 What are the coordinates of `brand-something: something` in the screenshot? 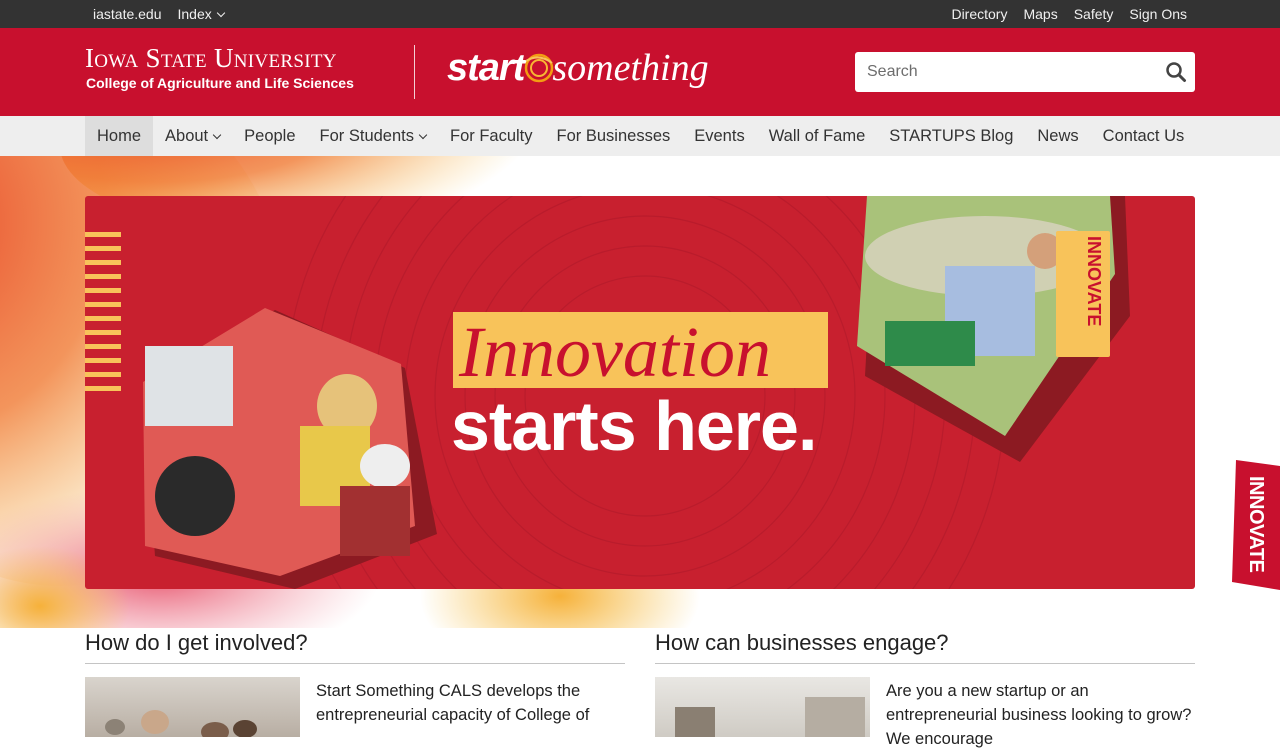 It's located at (630, 68).